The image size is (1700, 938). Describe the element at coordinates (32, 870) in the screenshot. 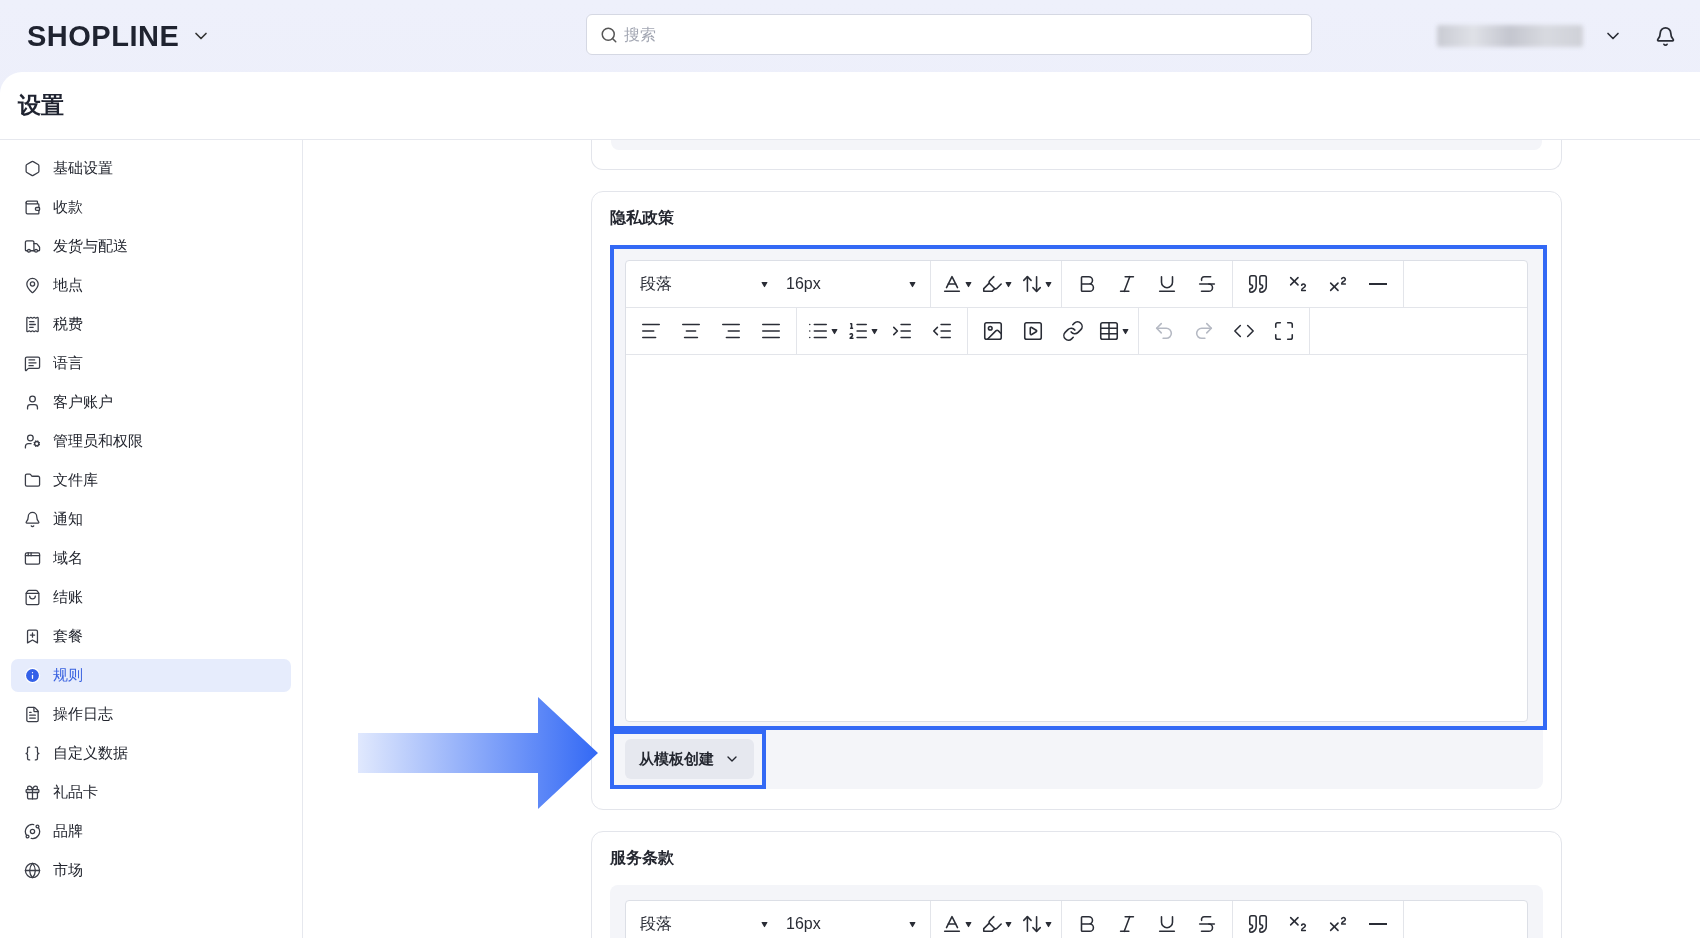

I see `globe-icon` at that location.